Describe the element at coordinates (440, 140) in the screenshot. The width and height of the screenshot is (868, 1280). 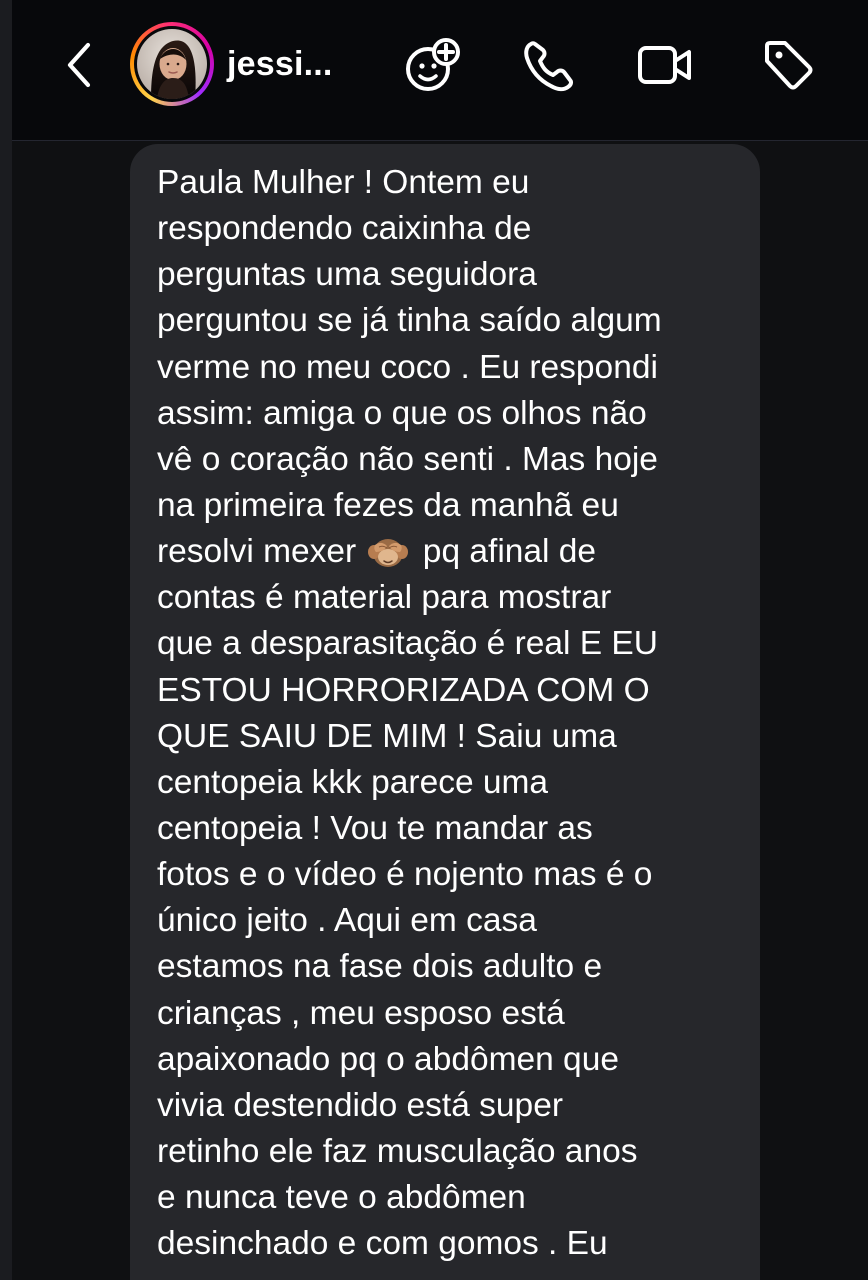
I see `header-divider` at that location.